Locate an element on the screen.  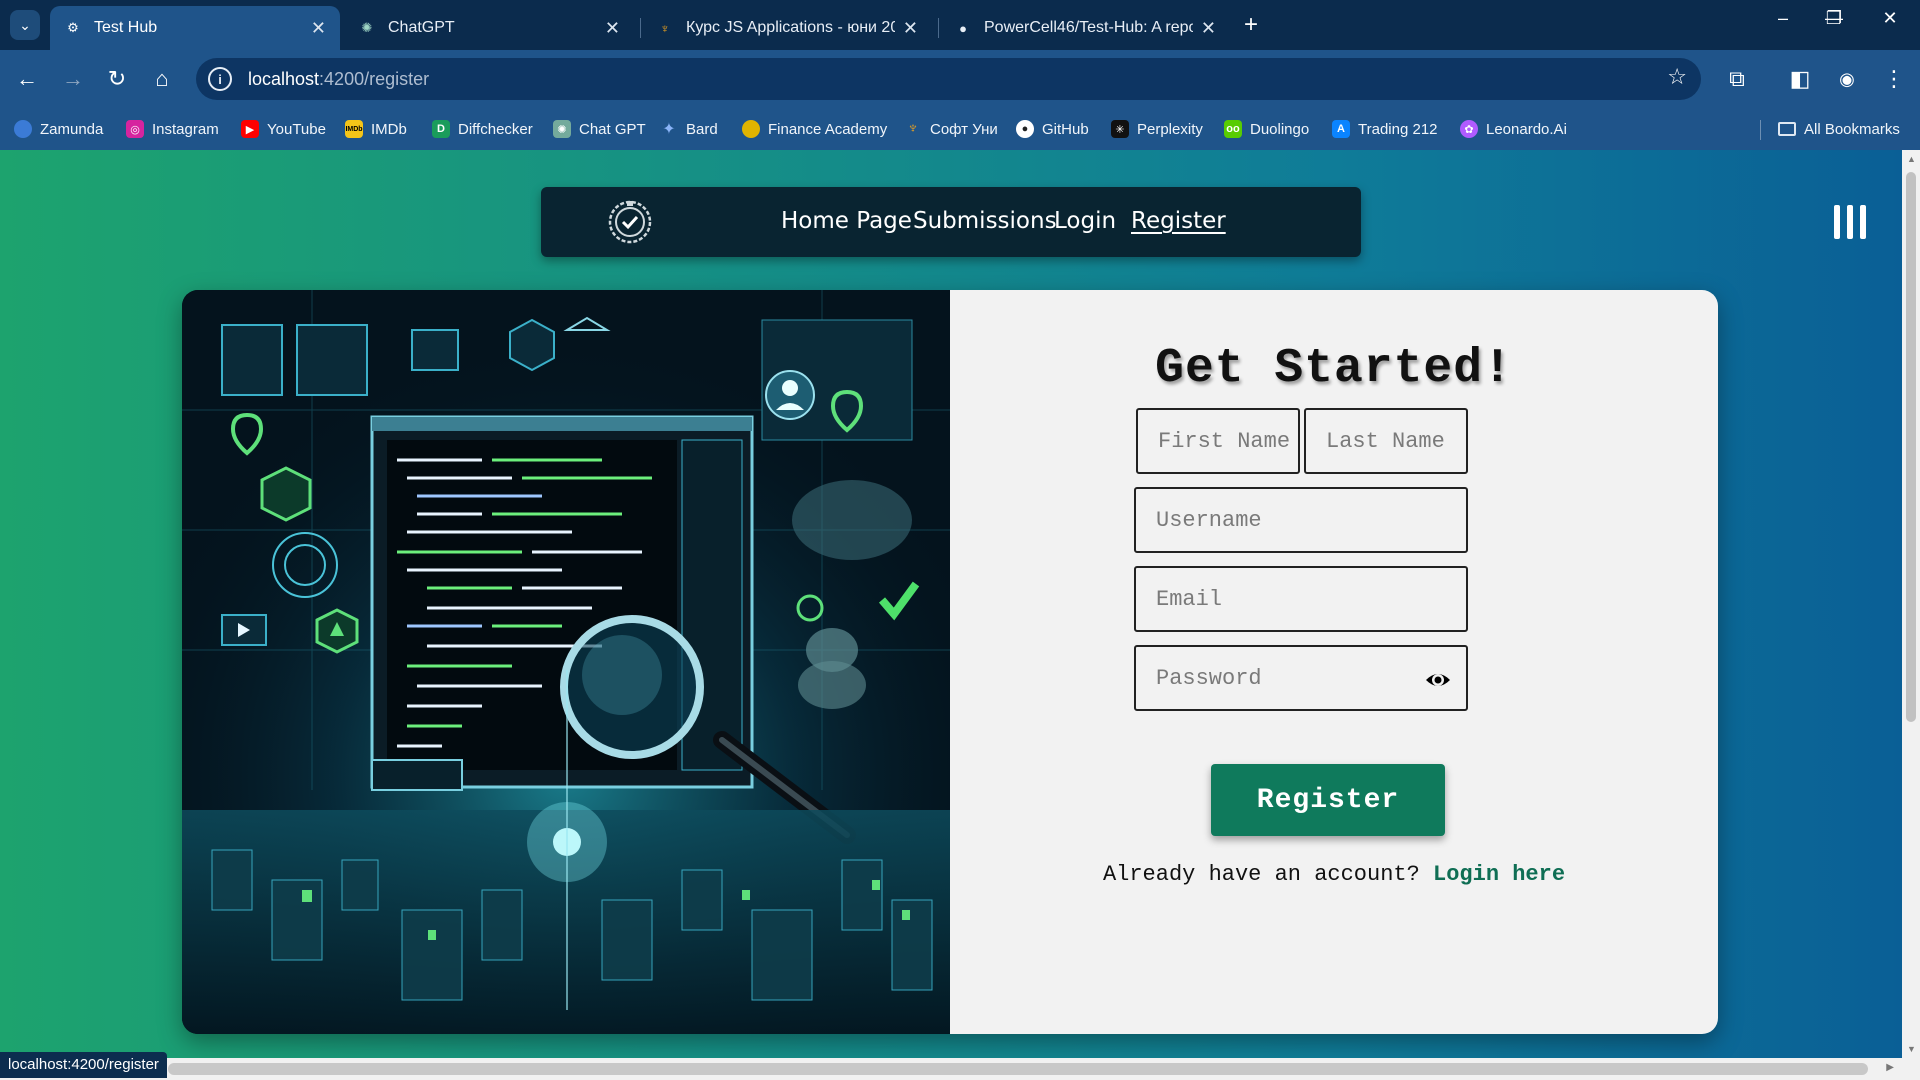
bookmark-finance-academy: Finance Academy is located at coordinates (814, 129).